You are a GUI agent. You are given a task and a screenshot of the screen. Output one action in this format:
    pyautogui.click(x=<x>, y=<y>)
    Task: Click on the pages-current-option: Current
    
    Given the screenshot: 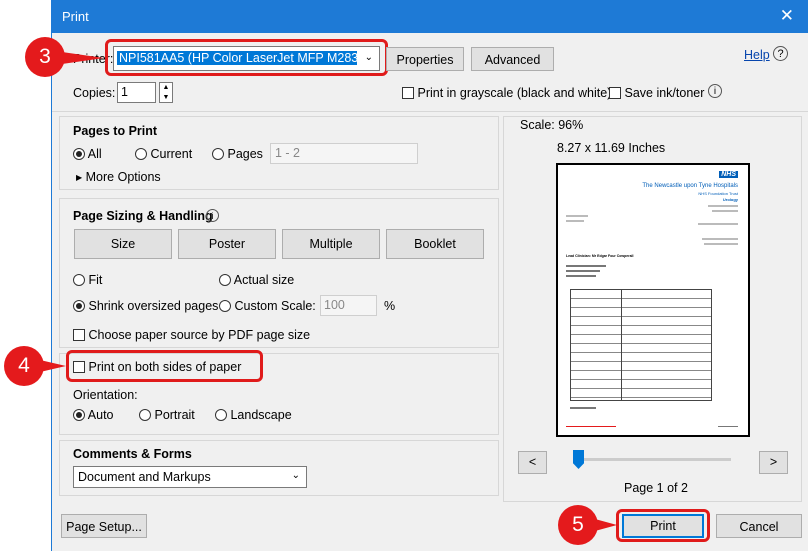 What is the action you would take?
    pyautogui.click(x=163, y=154)
    